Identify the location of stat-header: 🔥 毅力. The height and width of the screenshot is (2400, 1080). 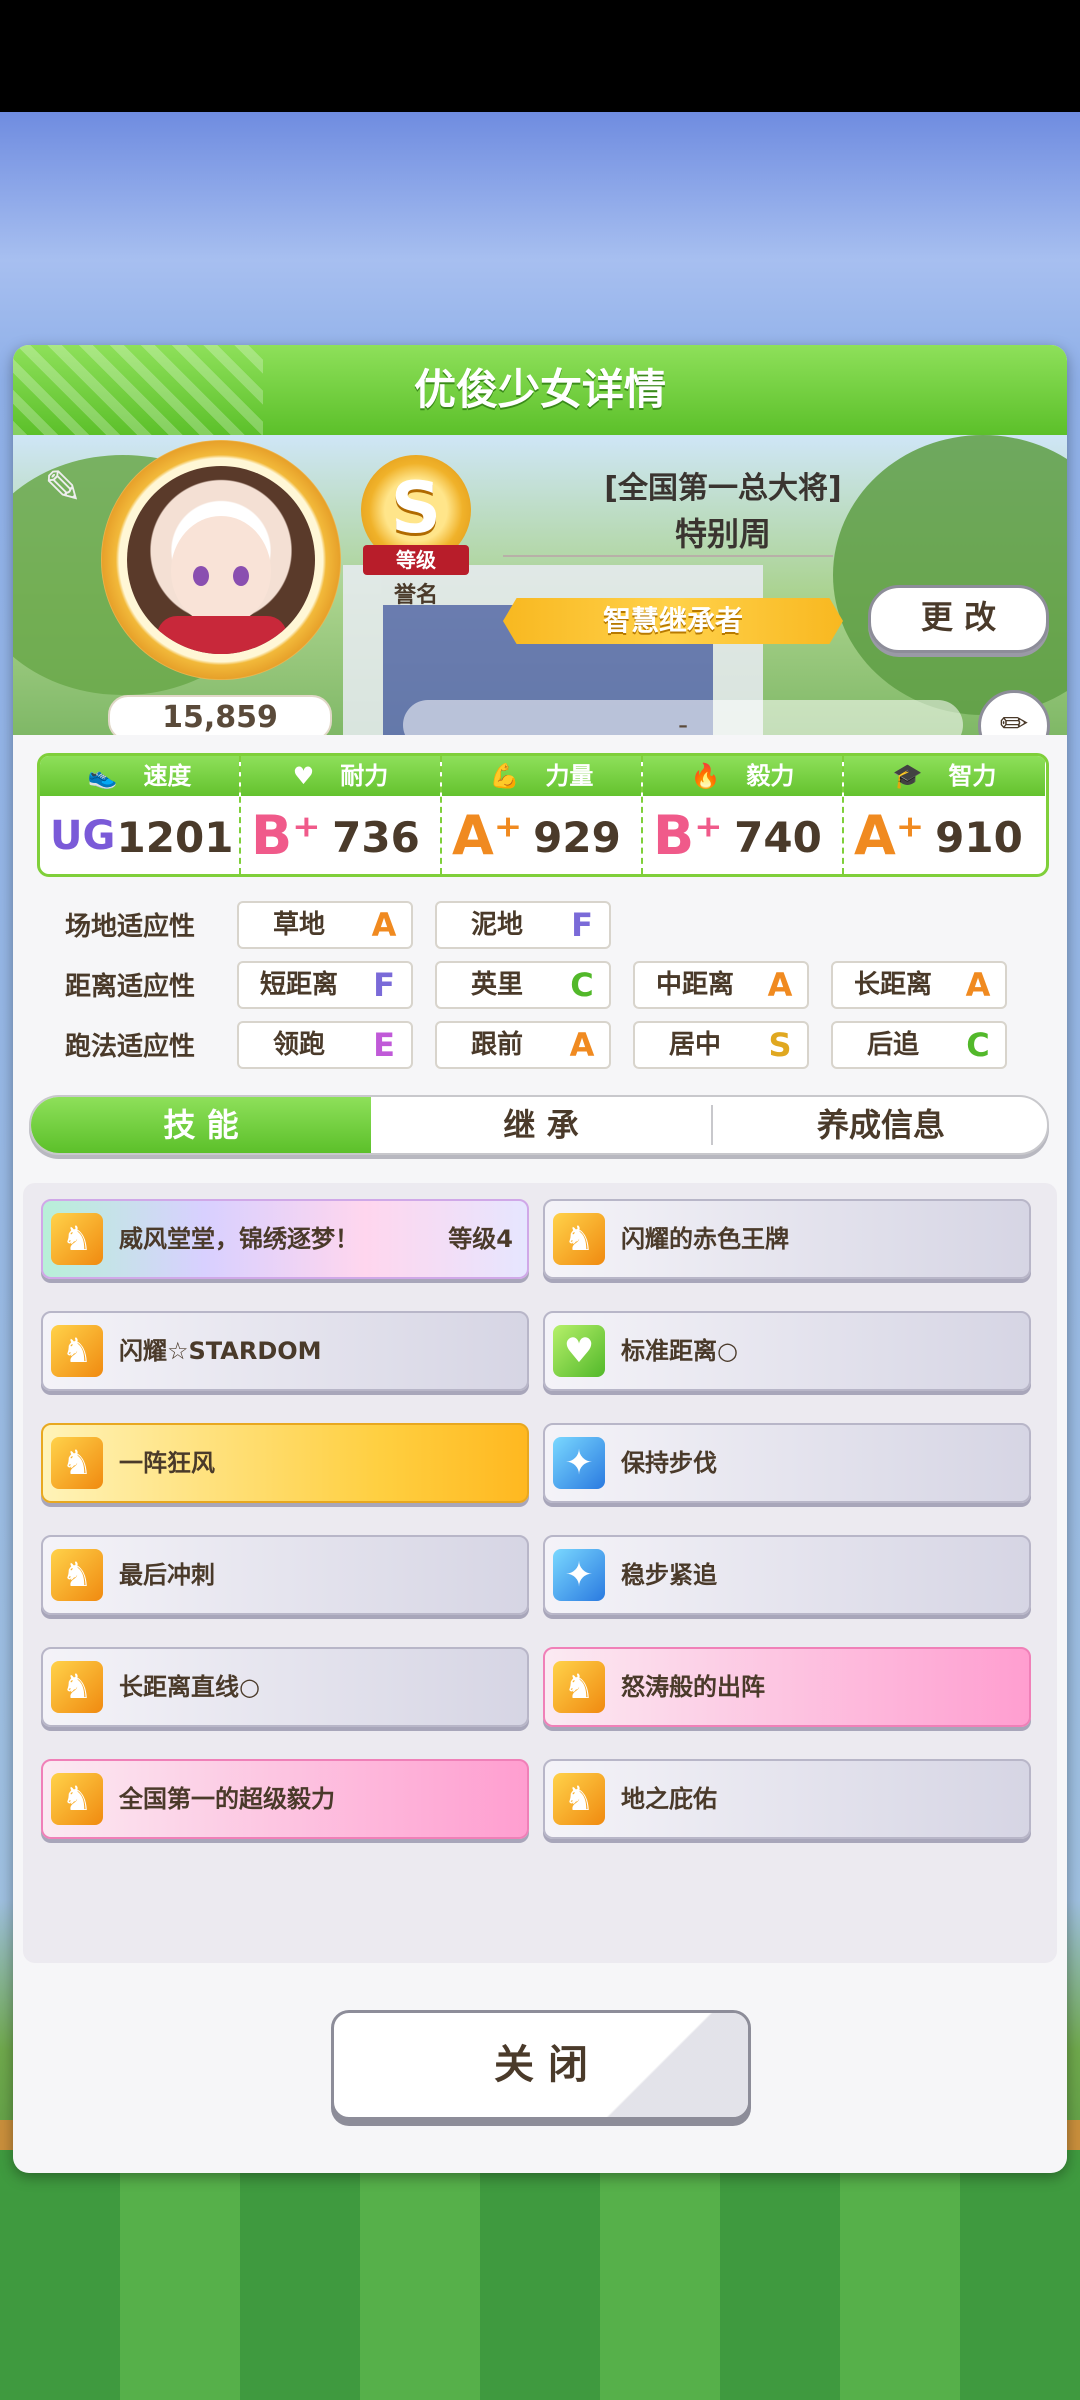
(742, 776).